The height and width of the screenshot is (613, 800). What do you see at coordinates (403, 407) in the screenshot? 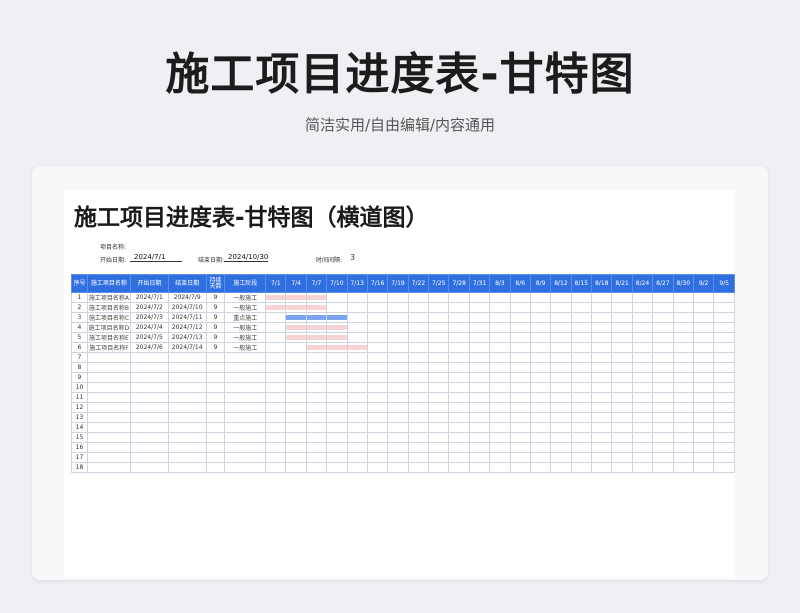
I see `table-row: 12` at bounding box center [403, 407].